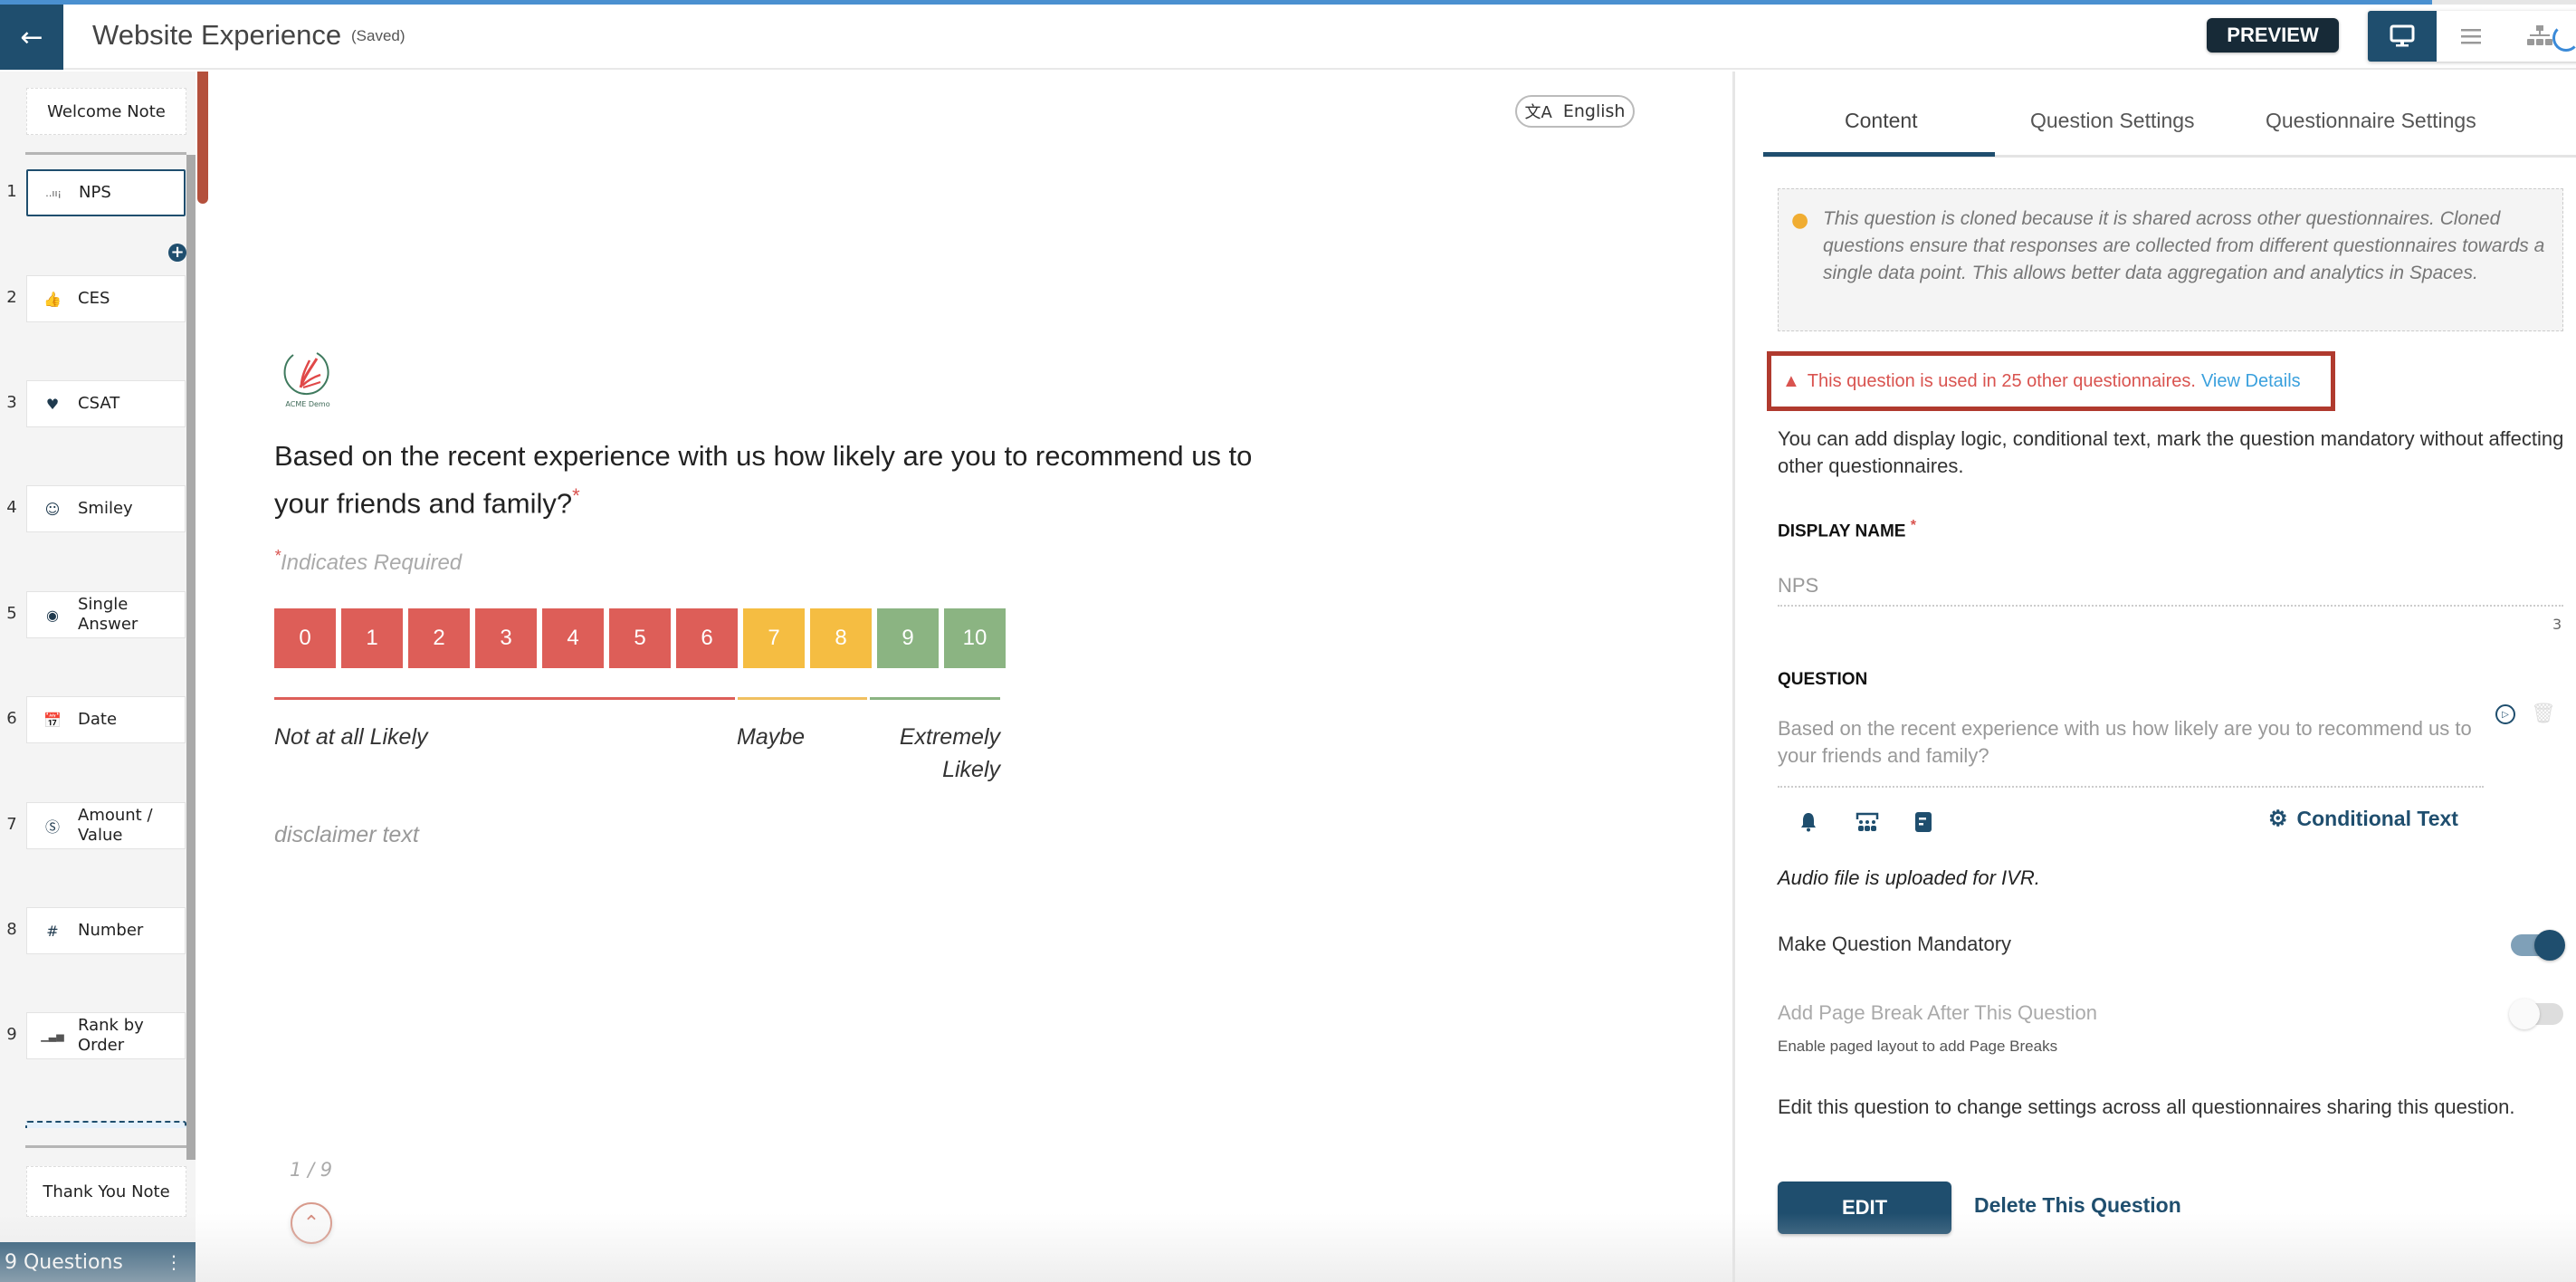 This screenshot has height=1282, width=2576. What do you see at coordinates (52, 509) in the screenshot?
I see `smiley-icon: ☺` at bounding box center [52, 509].